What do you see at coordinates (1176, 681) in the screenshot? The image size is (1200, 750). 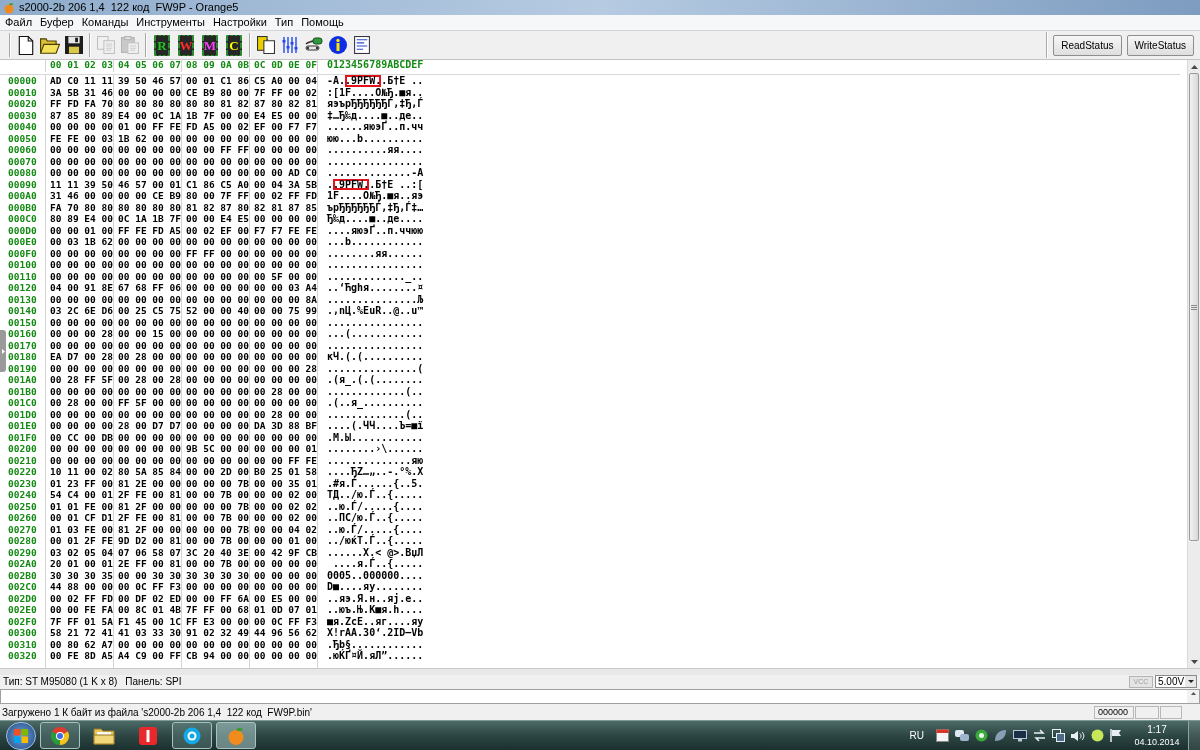 I see `voltage-dropdown: 5.00V` at bounding box center [1176, 681].